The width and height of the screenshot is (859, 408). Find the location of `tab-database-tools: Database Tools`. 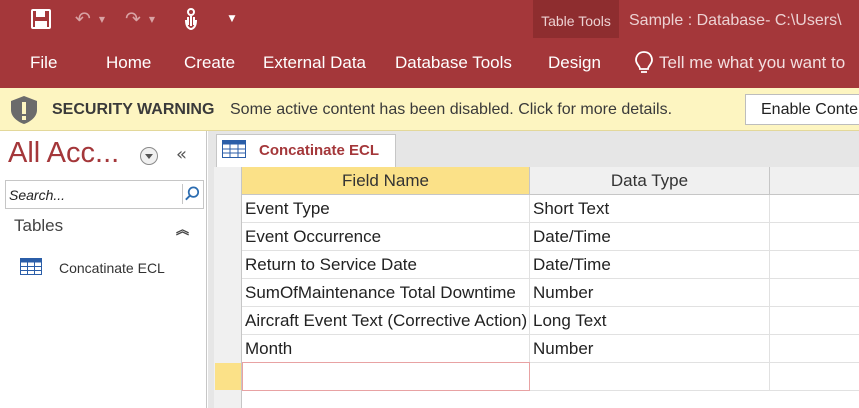

tab-database-tools: Database Tools is located at coordinates (453, 63).